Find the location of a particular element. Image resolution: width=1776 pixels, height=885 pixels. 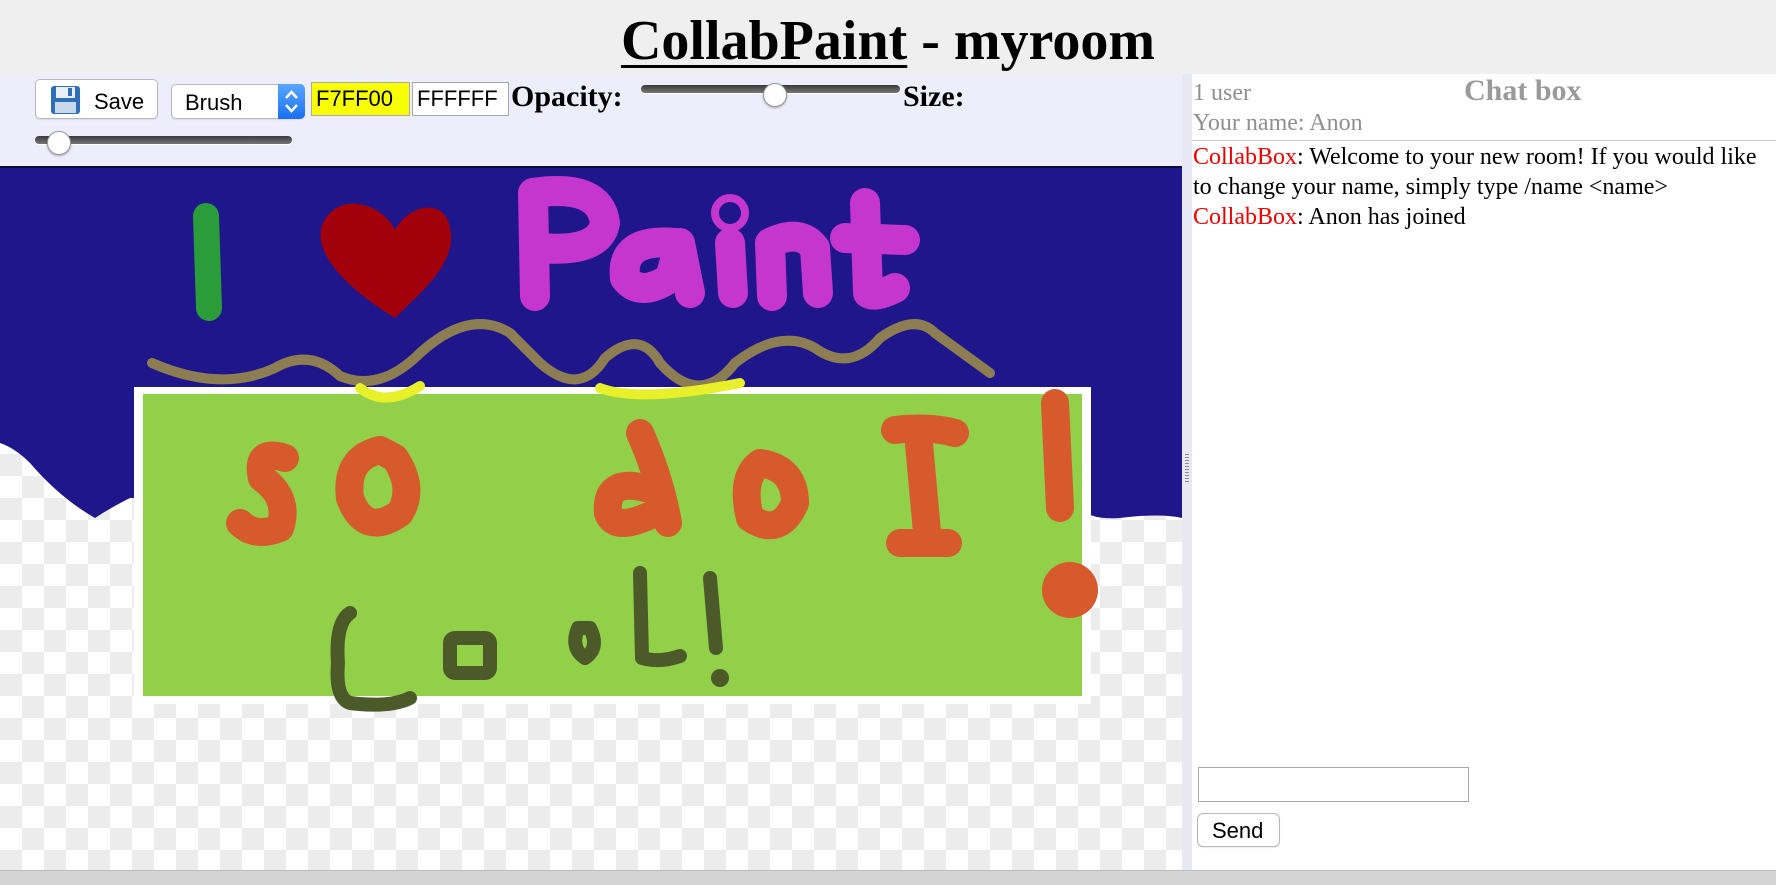

tool-select: Brush is located at coordinates (238, 101).